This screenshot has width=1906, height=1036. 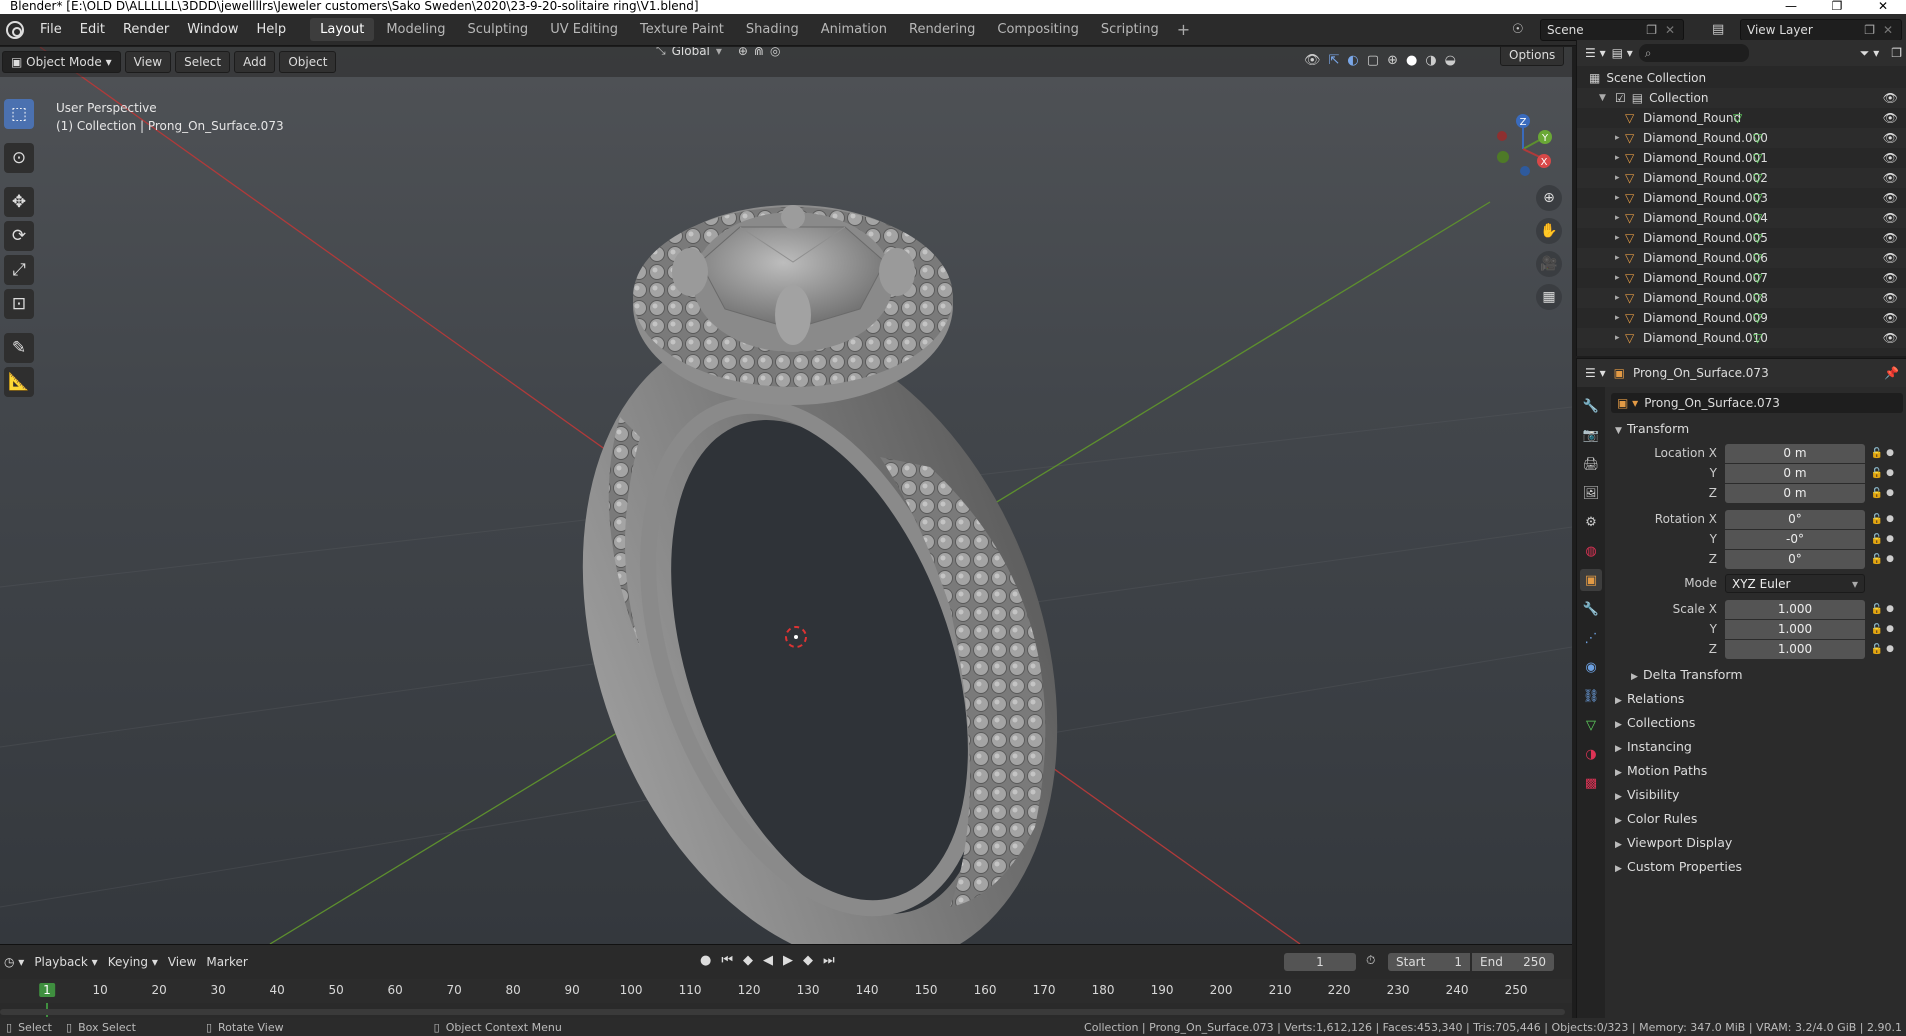 I want to click on shading-material-icon: ◑, so click(x=1430, y=60).